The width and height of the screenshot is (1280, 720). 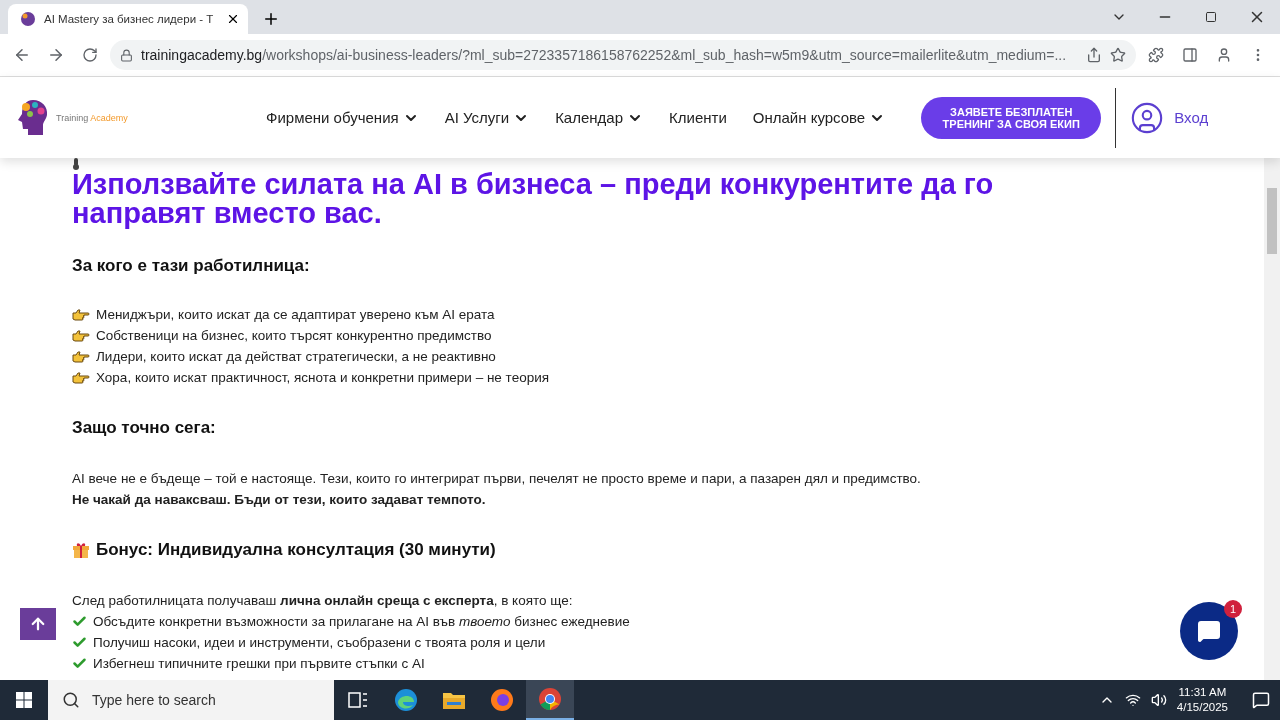 What do you see at coordinates (76, 164) in the screenshot?
I see `thermometer-icon` at bounding box center [76, 164].